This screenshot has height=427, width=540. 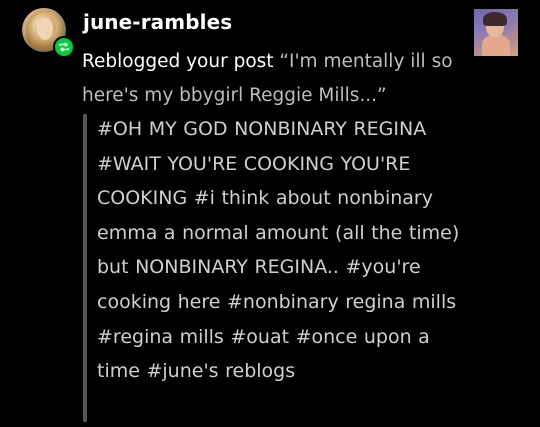 I want to click on action-text: Reblogged your post, so click(x=178, y=61).